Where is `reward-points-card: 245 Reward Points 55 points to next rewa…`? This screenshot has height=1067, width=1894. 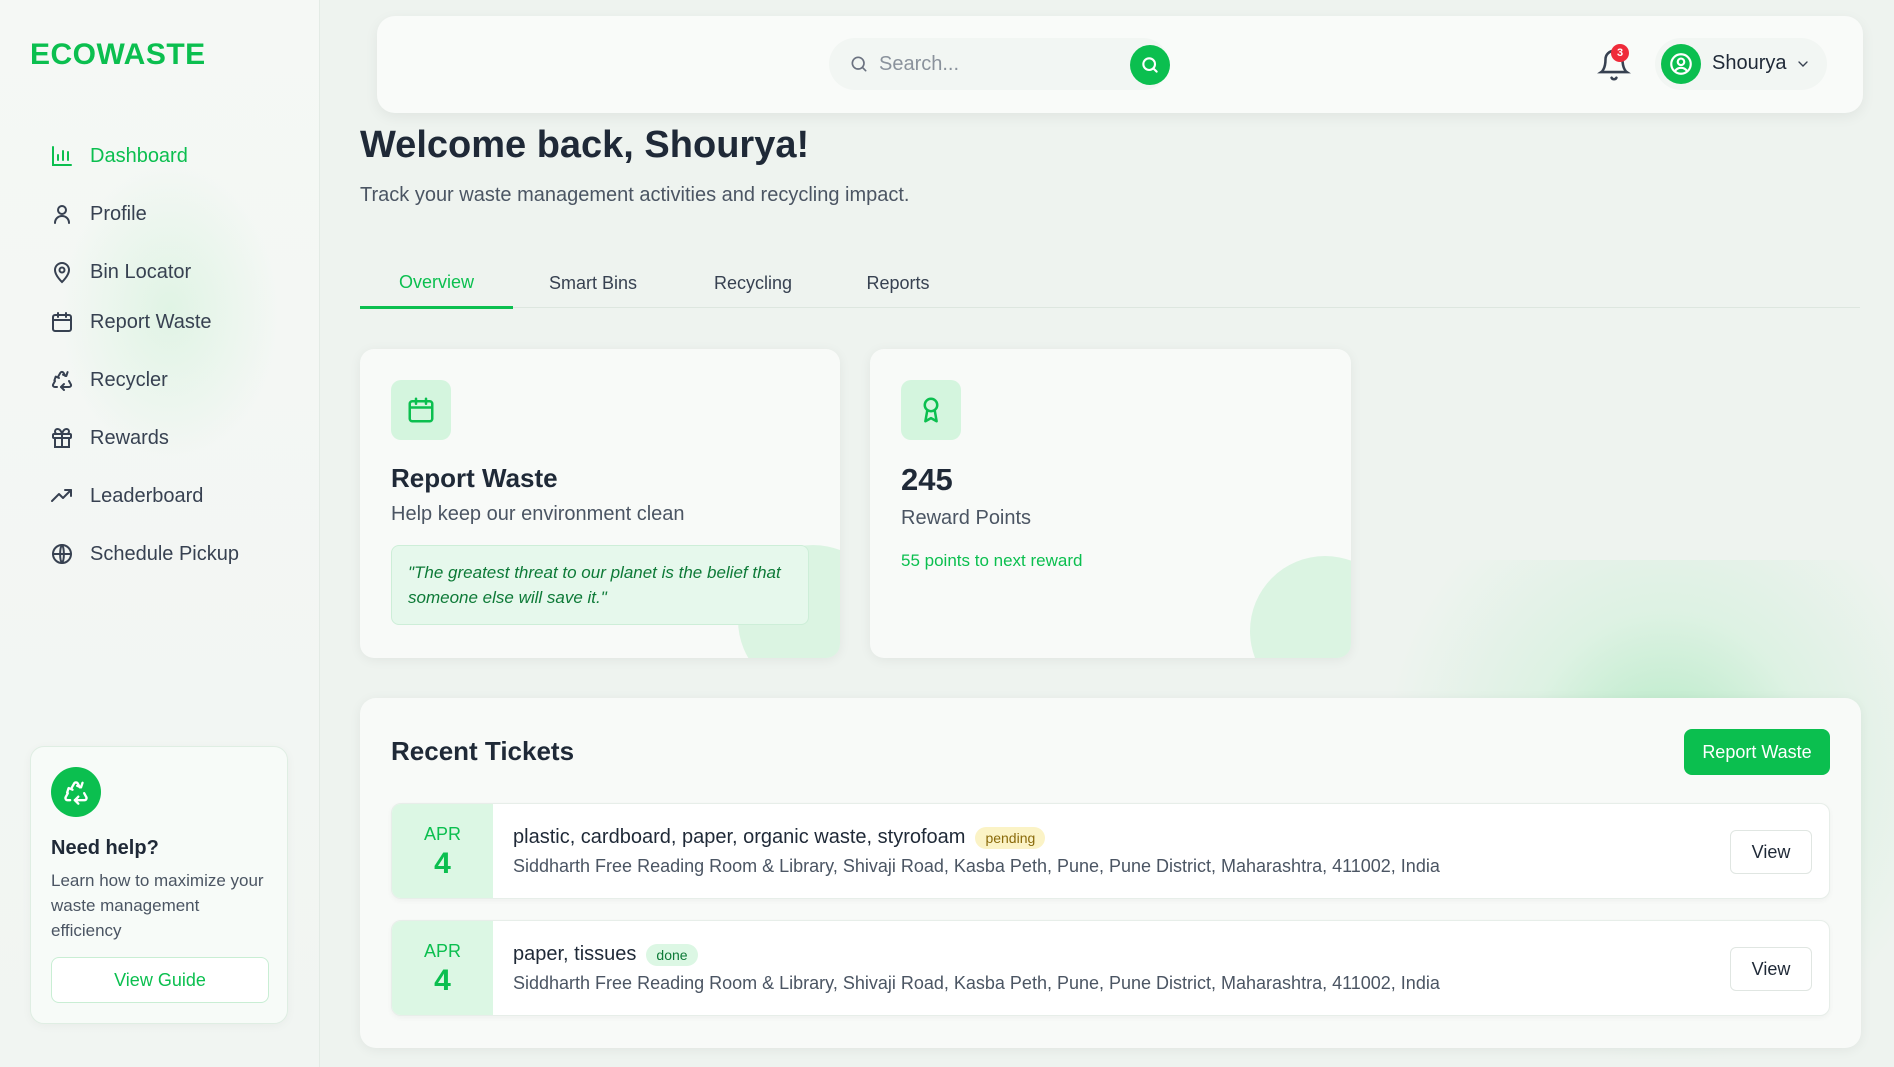 reward-points-card: 245 Reward Points 55 points to next rewa… is located at coordinates (1110, 503).